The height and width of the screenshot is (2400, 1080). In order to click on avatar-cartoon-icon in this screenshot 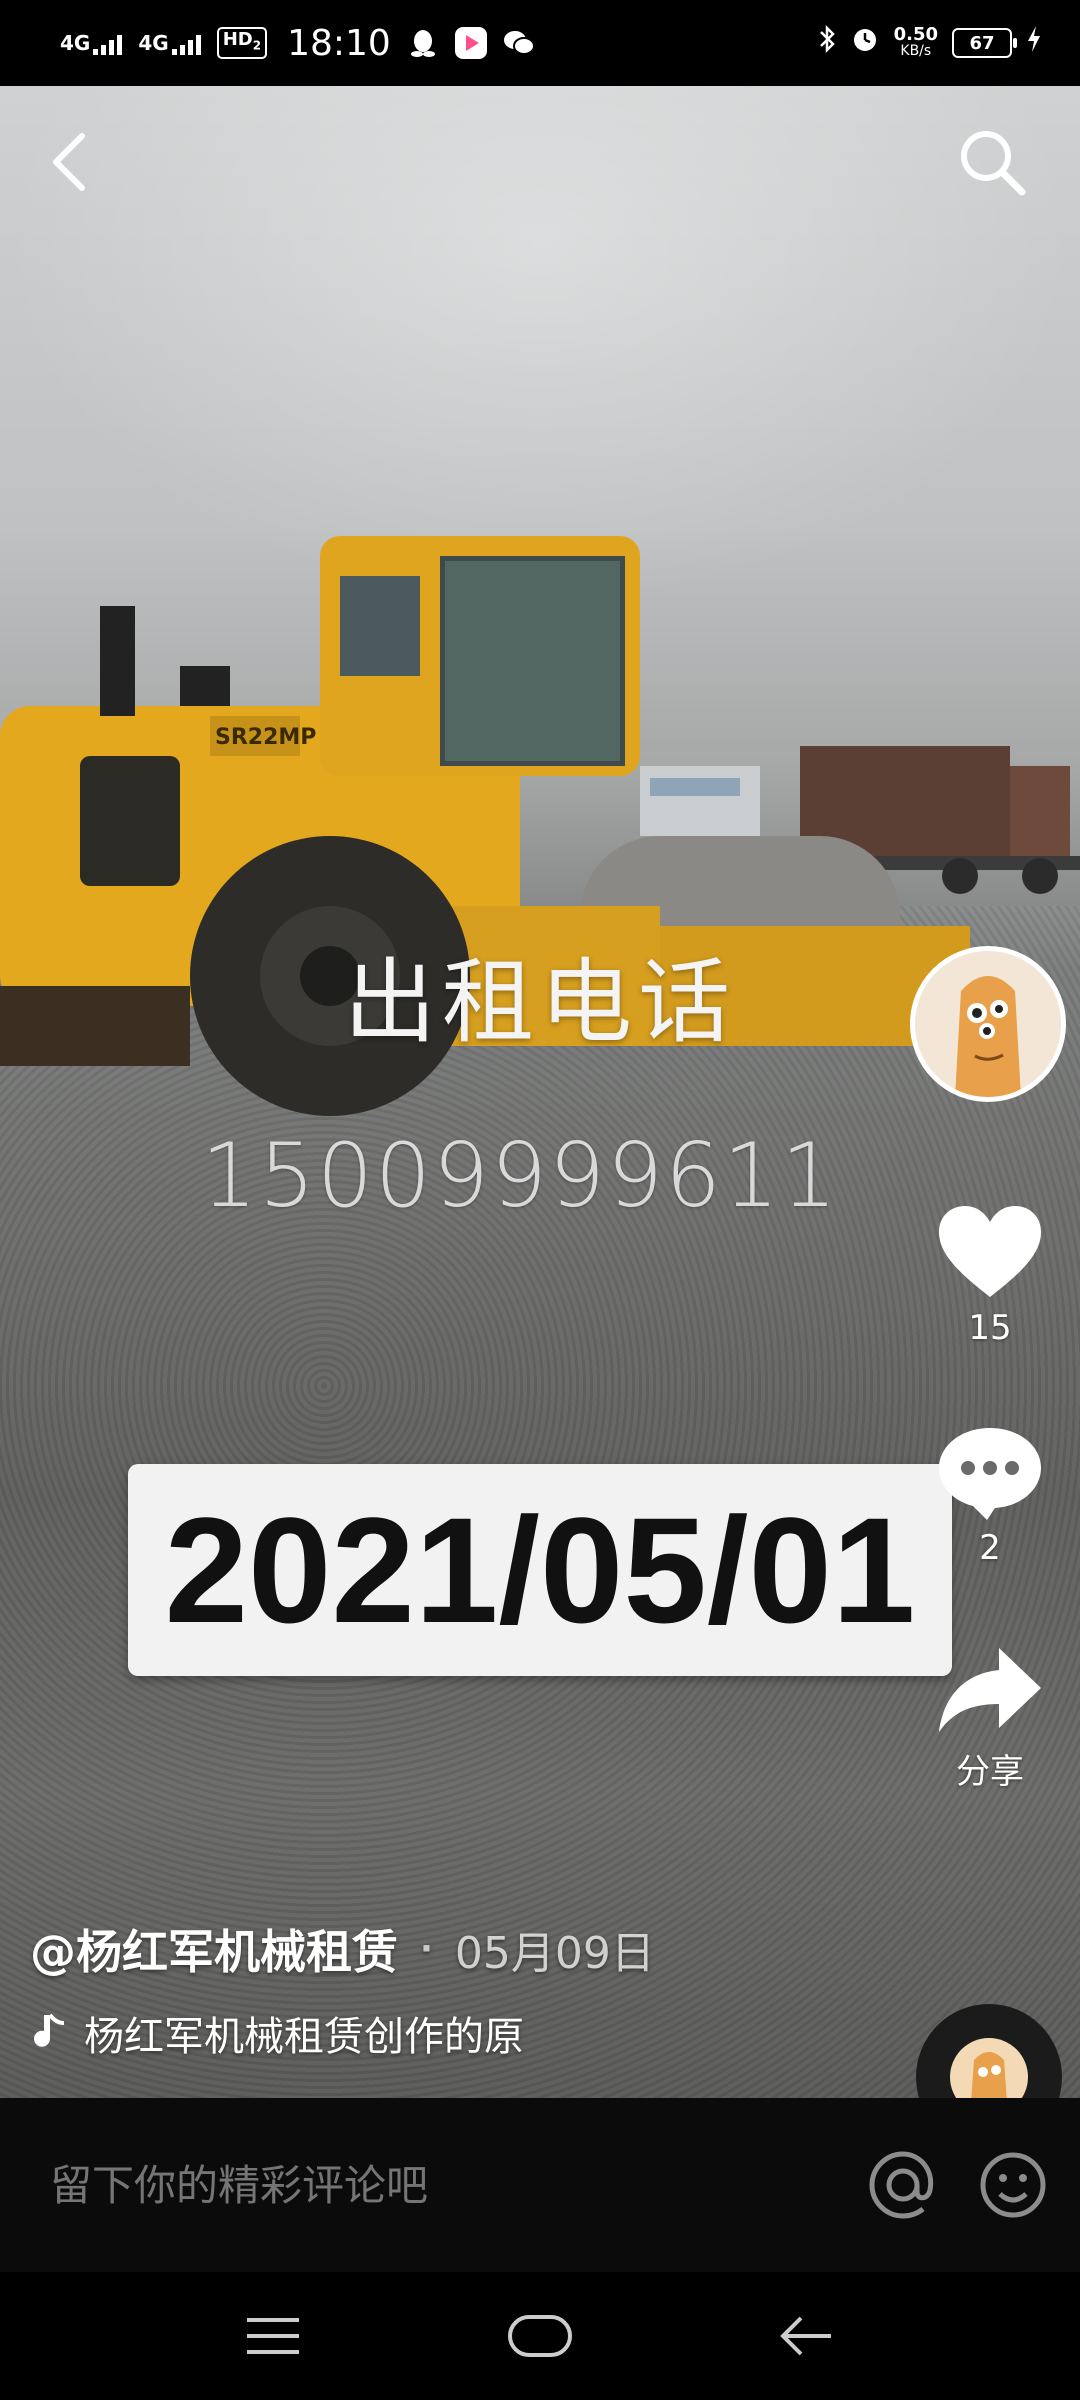, I will do `click(988, 1024)`.